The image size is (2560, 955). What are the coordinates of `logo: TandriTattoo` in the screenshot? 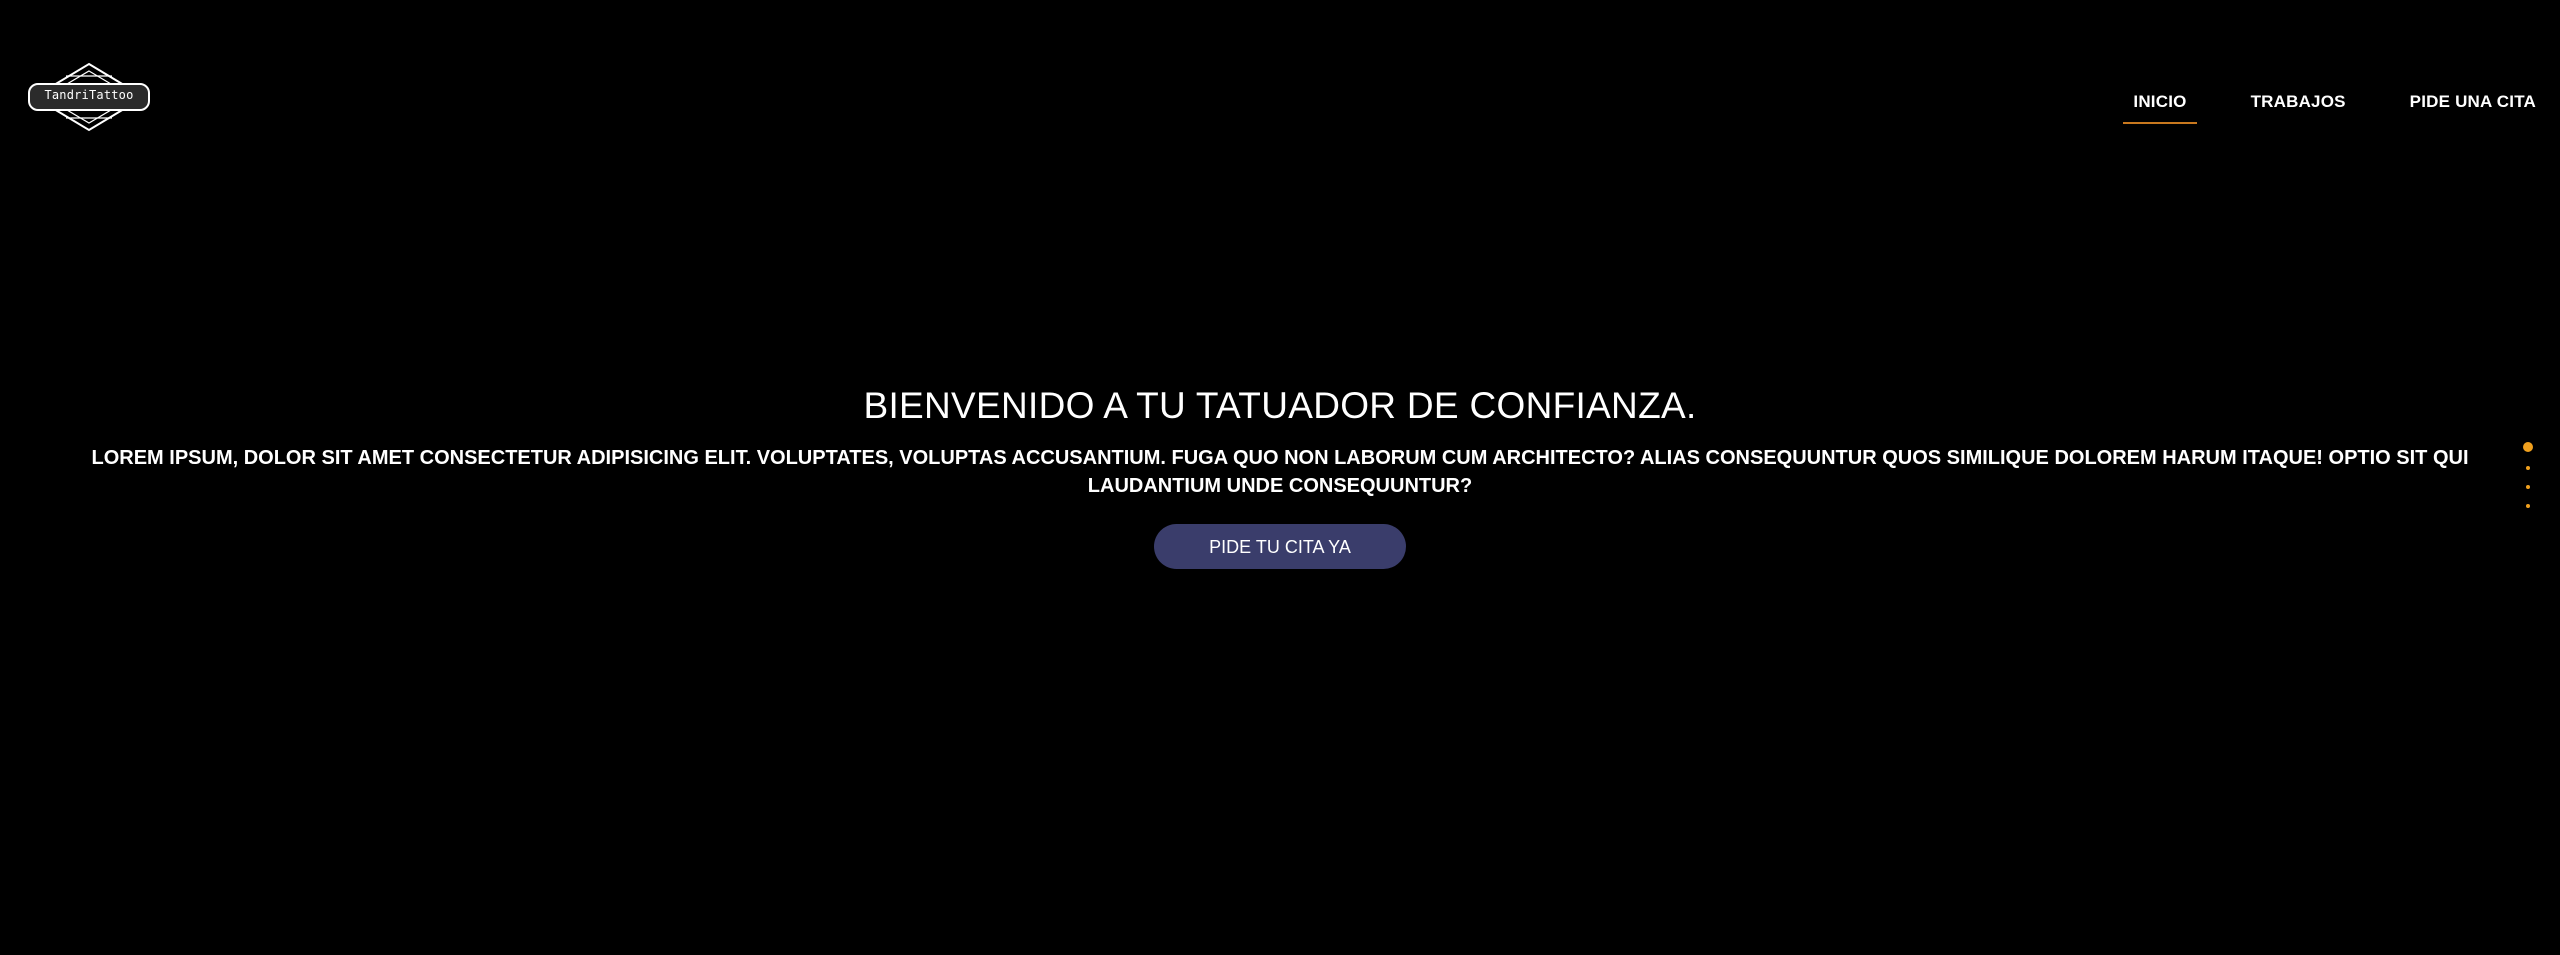 It's located at (89, 97).